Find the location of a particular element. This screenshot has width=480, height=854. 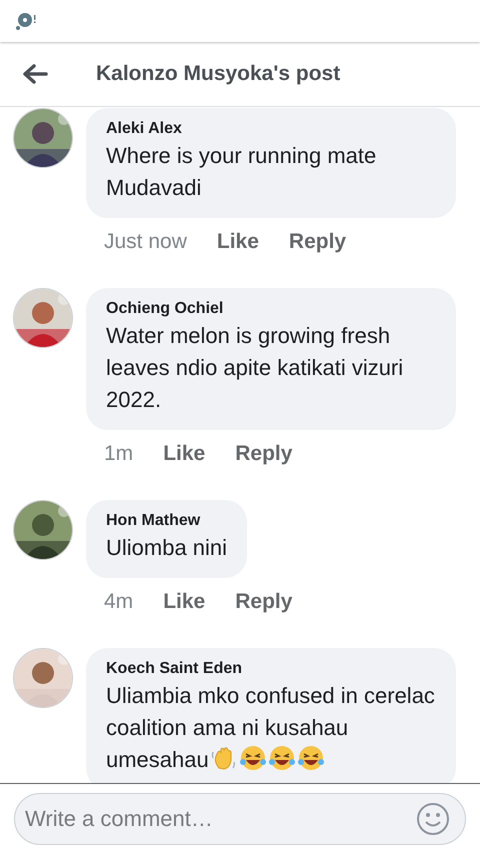

page-title: Kalonzo Musyoka's post is located at coordinates (218, 74).